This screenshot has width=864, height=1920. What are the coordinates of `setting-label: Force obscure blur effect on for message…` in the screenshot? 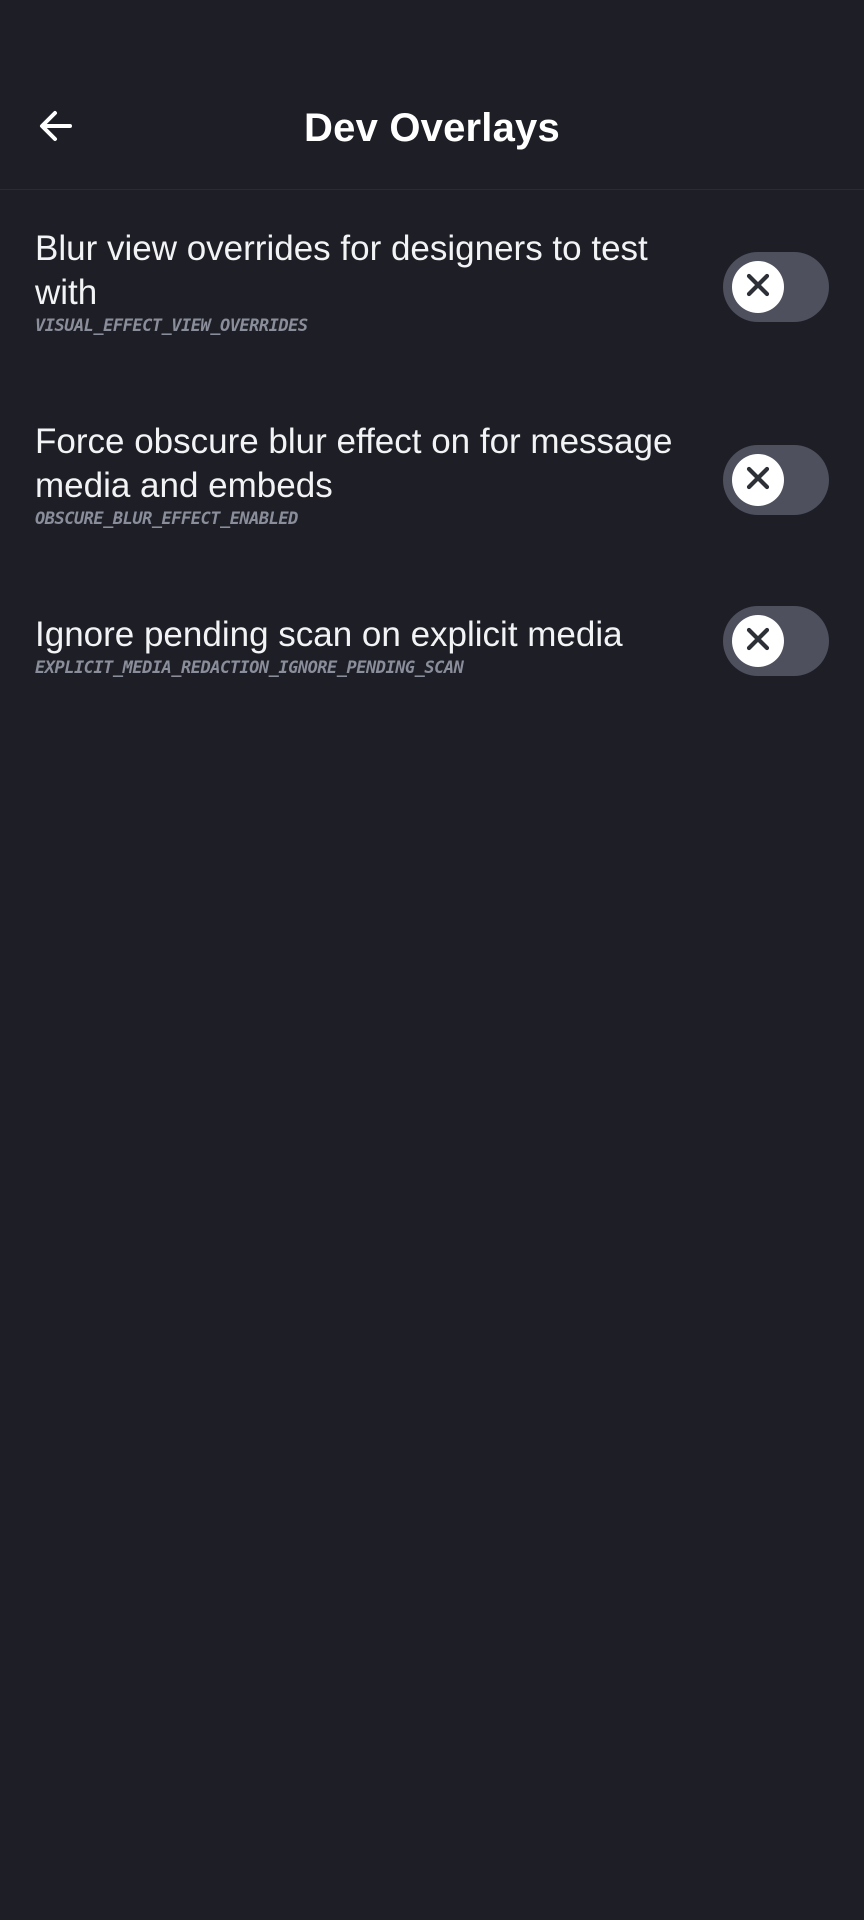 It's located at (354, 463).